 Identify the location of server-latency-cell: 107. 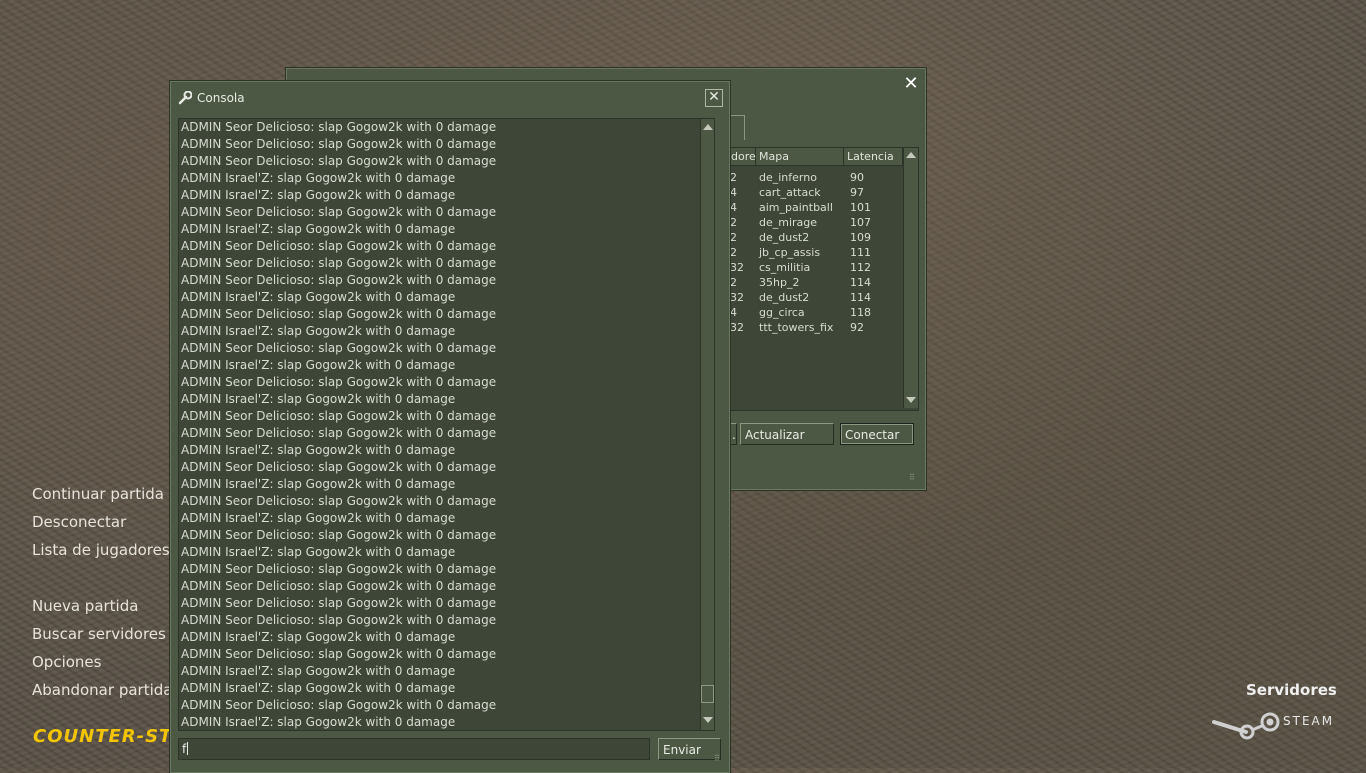
(860, 222).